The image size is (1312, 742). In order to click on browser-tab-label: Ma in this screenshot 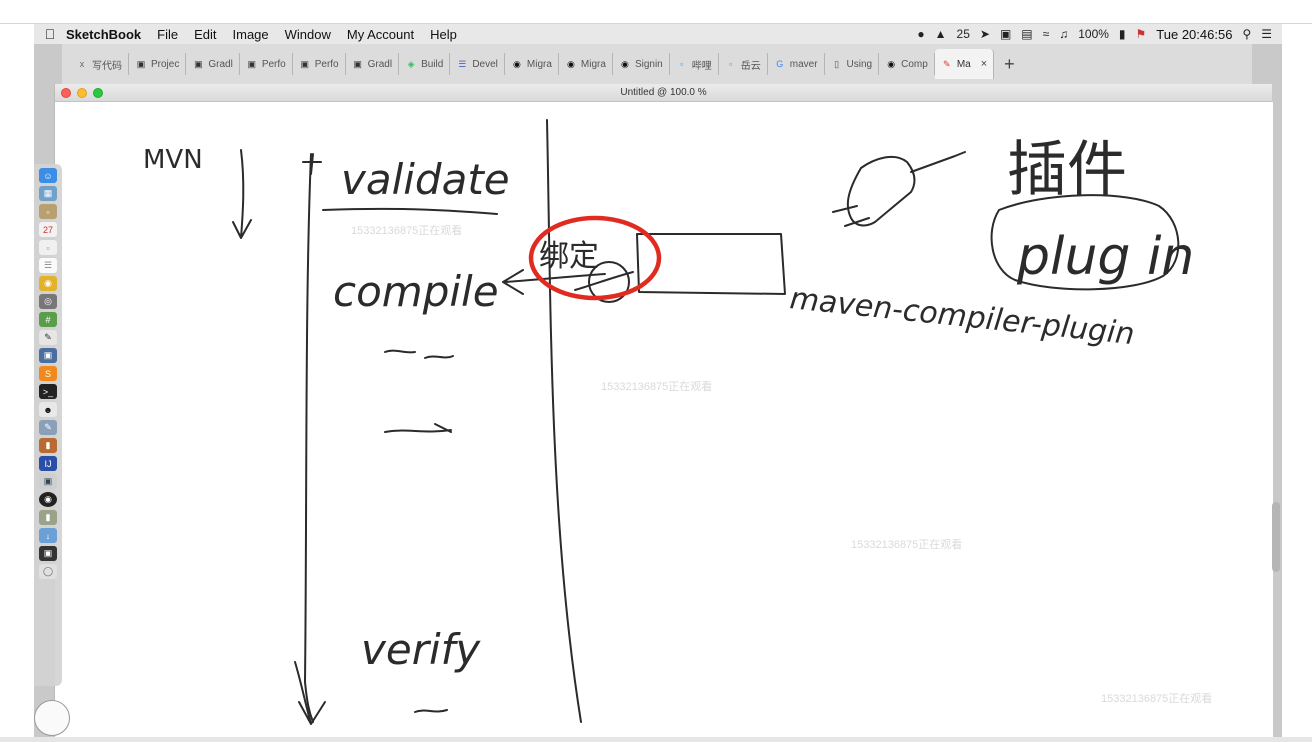, I will do `click(963, 64)`.